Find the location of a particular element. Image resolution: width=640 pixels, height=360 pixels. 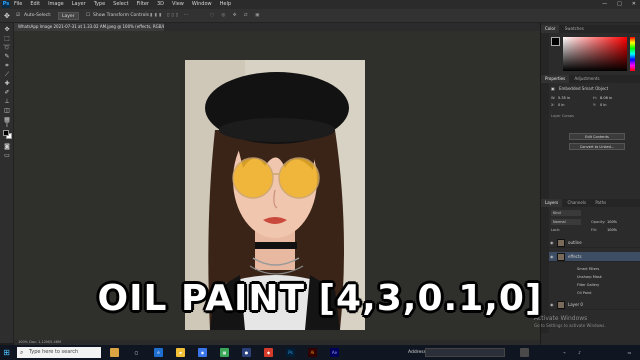

taskbar-app-icon is located at coordinates (114, 352).